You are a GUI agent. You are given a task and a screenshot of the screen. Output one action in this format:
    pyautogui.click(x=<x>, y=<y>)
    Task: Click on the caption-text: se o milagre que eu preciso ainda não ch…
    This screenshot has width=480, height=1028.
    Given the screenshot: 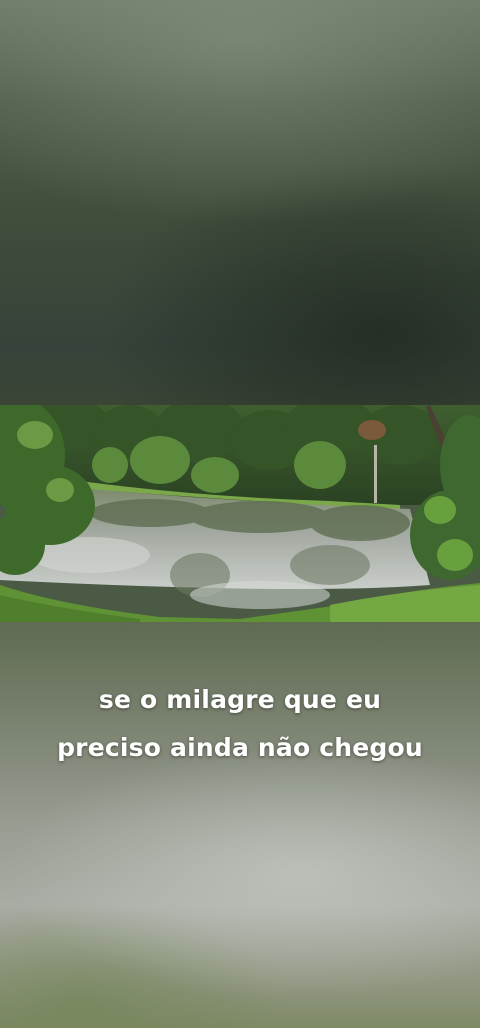 What is the action you would take?
    pyautogui.click(x=240, y=724)
    